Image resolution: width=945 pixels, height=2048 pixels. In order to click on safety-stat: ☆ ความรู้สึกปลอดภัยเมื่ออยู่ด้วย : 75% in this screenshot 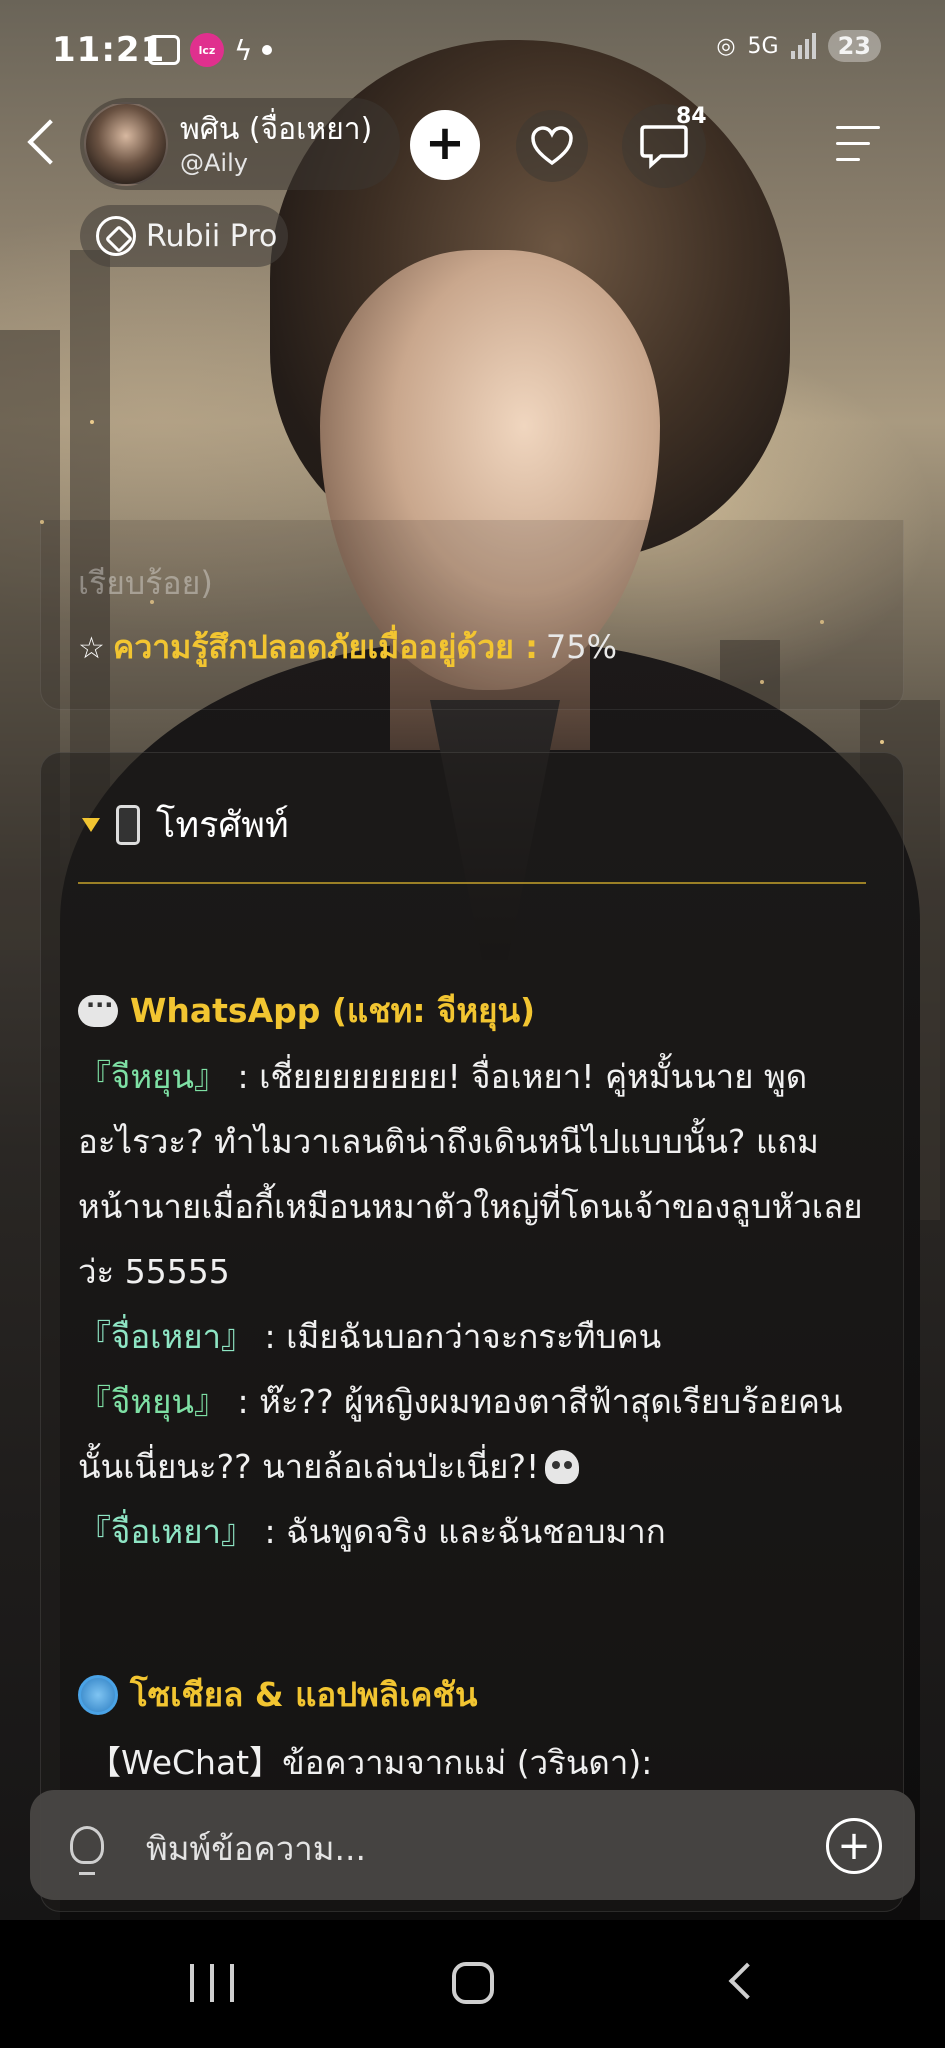, I will do `click(347, 647)`.